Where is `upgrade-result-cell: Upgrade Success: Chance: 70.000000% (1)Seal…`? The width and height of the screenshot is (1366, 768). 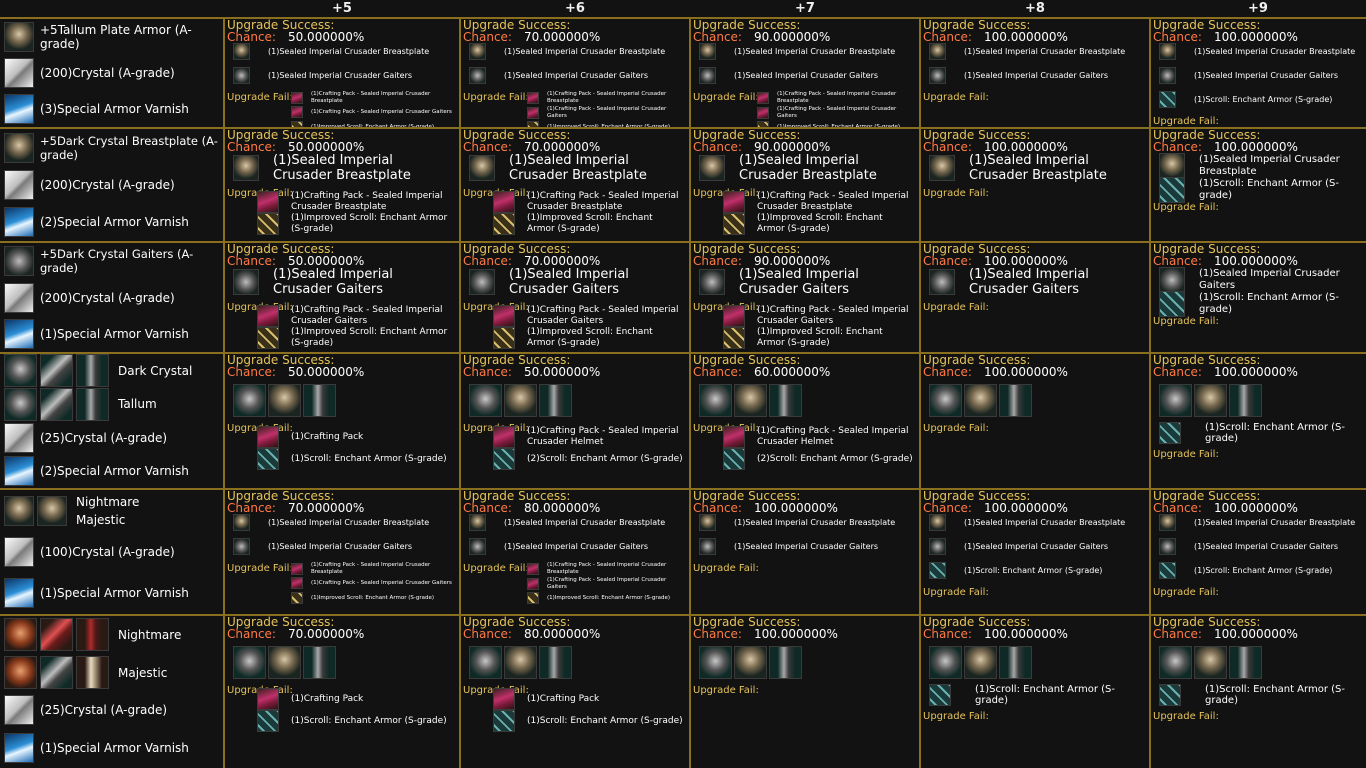
upgrade-result-cell: Upgrade Success: Chance: 70.000000% (1)Seal… is located at coordinates (342, 552).